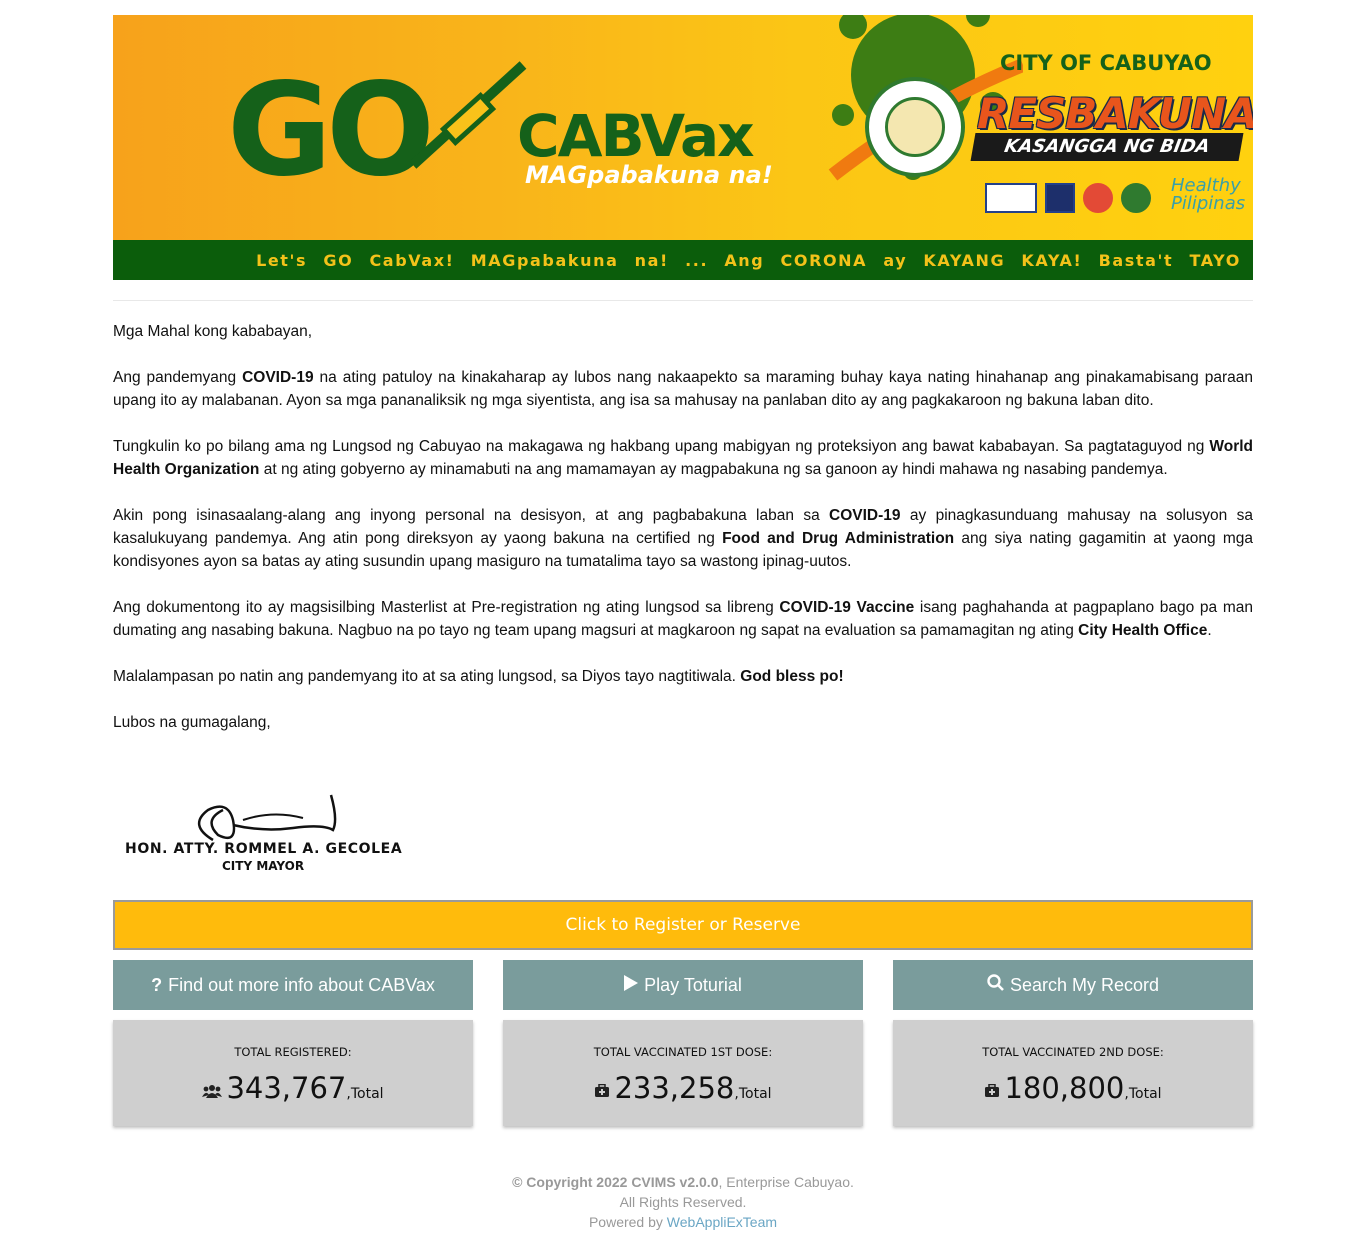  Describe the element at coordinates (693, 984) in the screenshot. I see `tutorial-button-label: Play Toturial` at that location.